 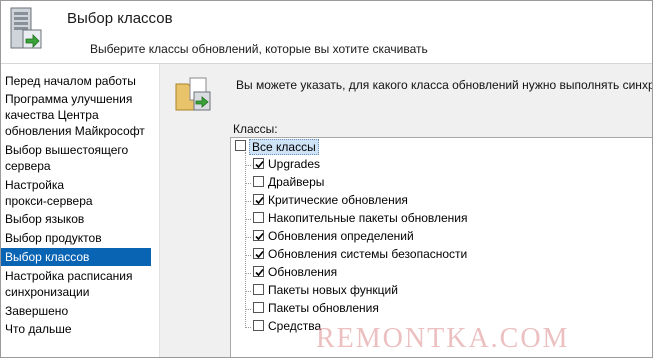 I want to click on tree-connector, so click(x=245, y=240).